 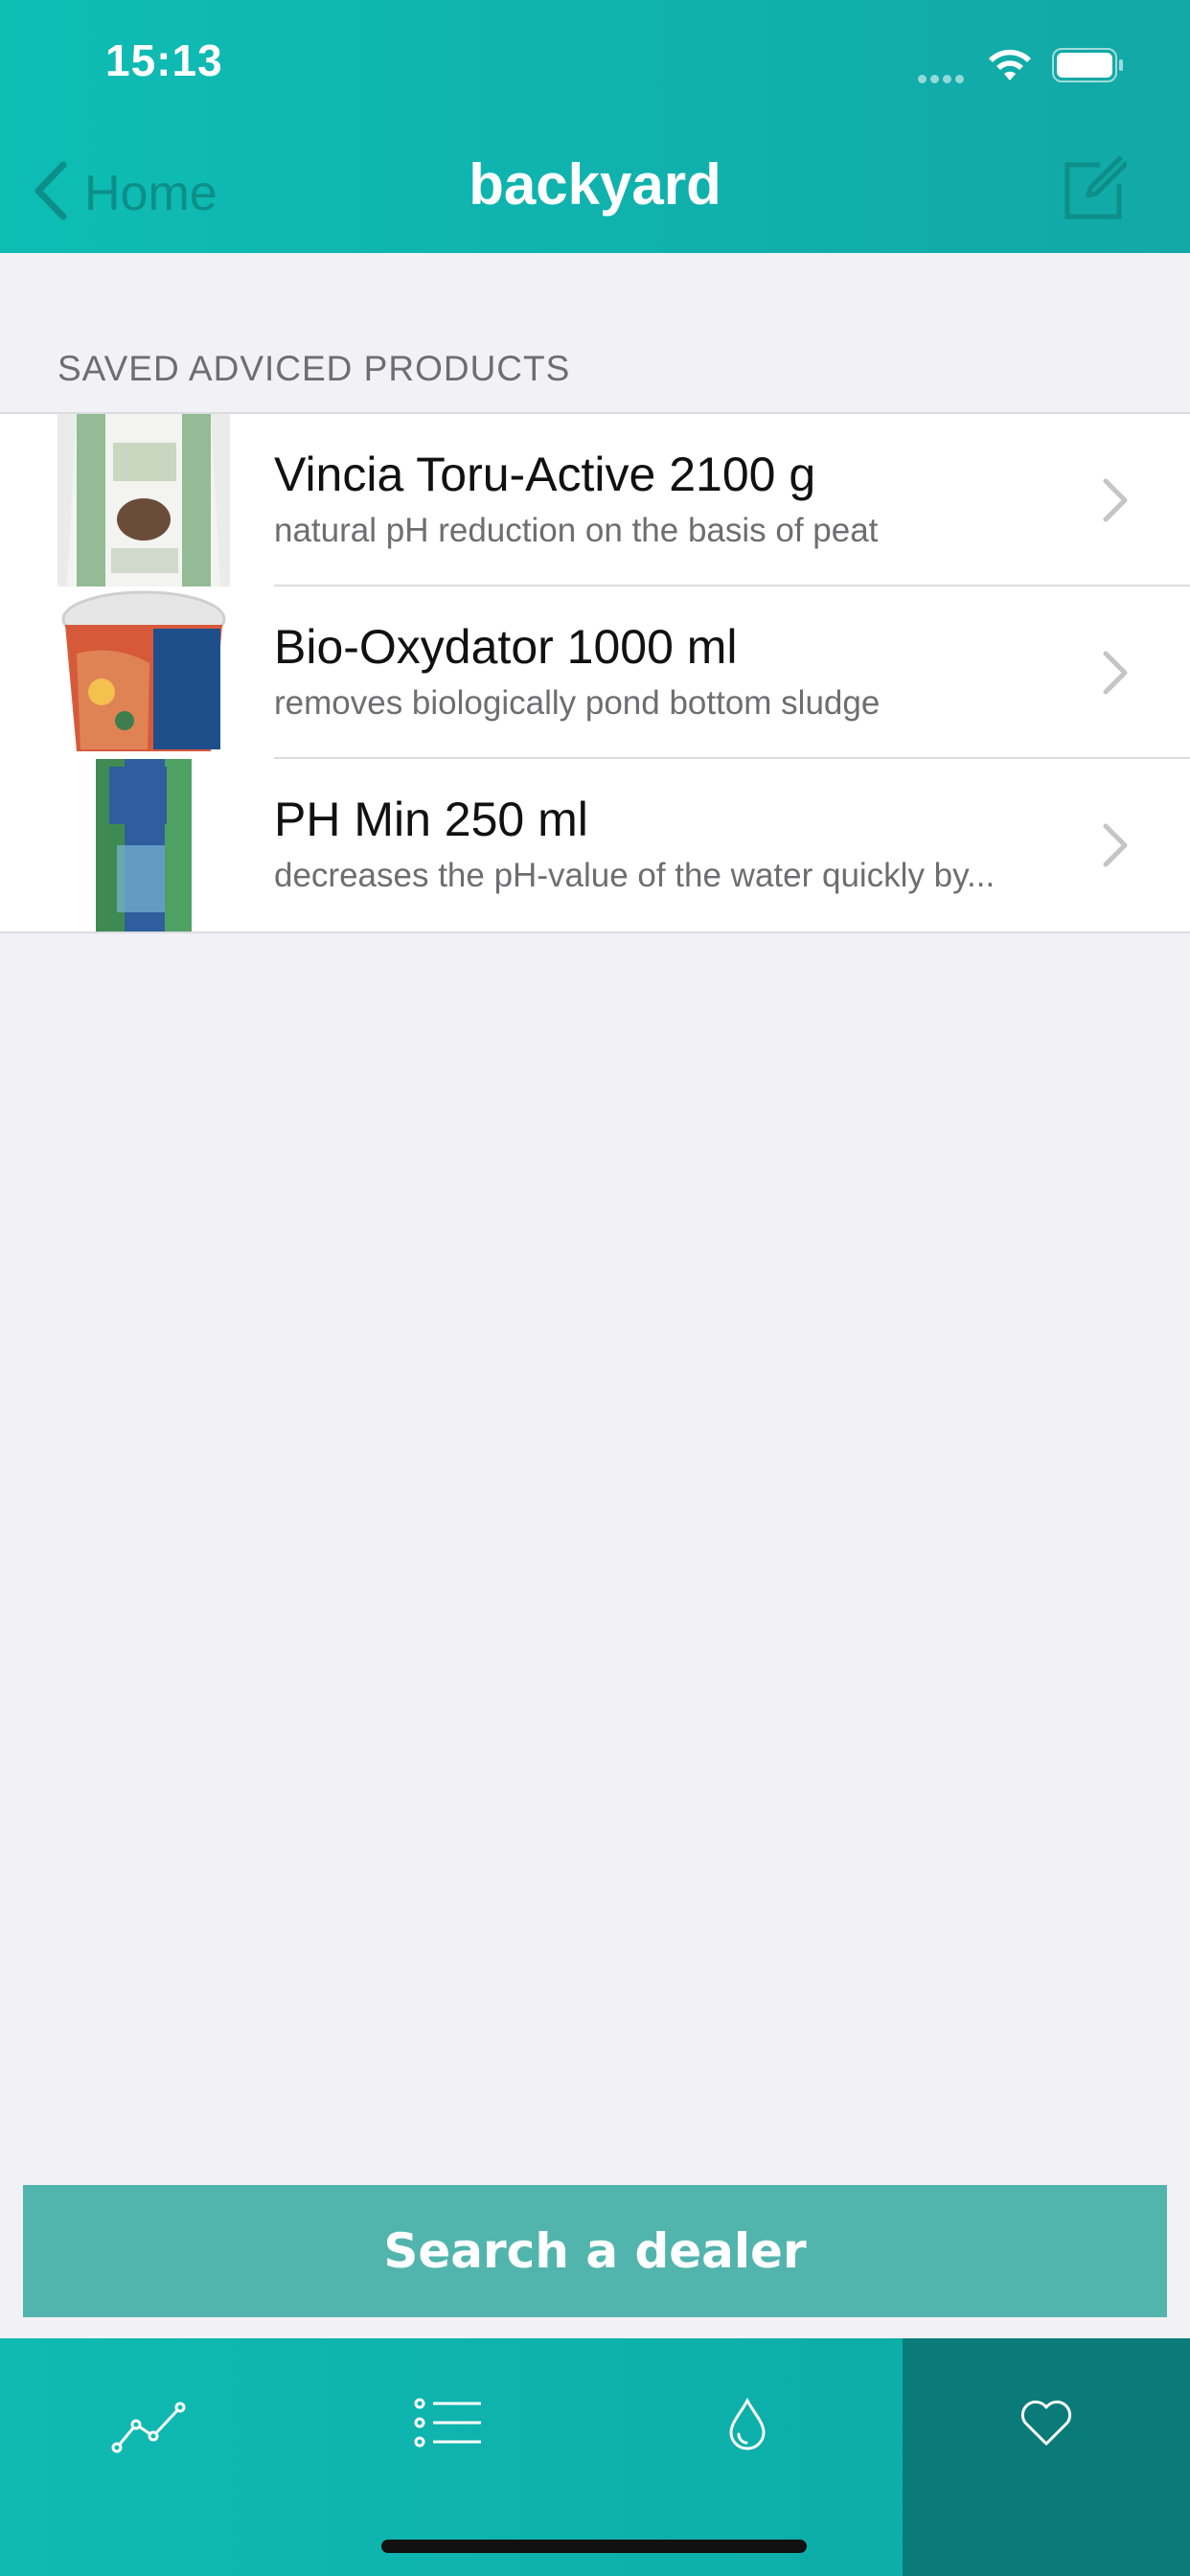 What do you see at coordinates (431, 819) in the screenshot?
I see `product-title: PH Min 250 ml` at bounding box center [431, 819].